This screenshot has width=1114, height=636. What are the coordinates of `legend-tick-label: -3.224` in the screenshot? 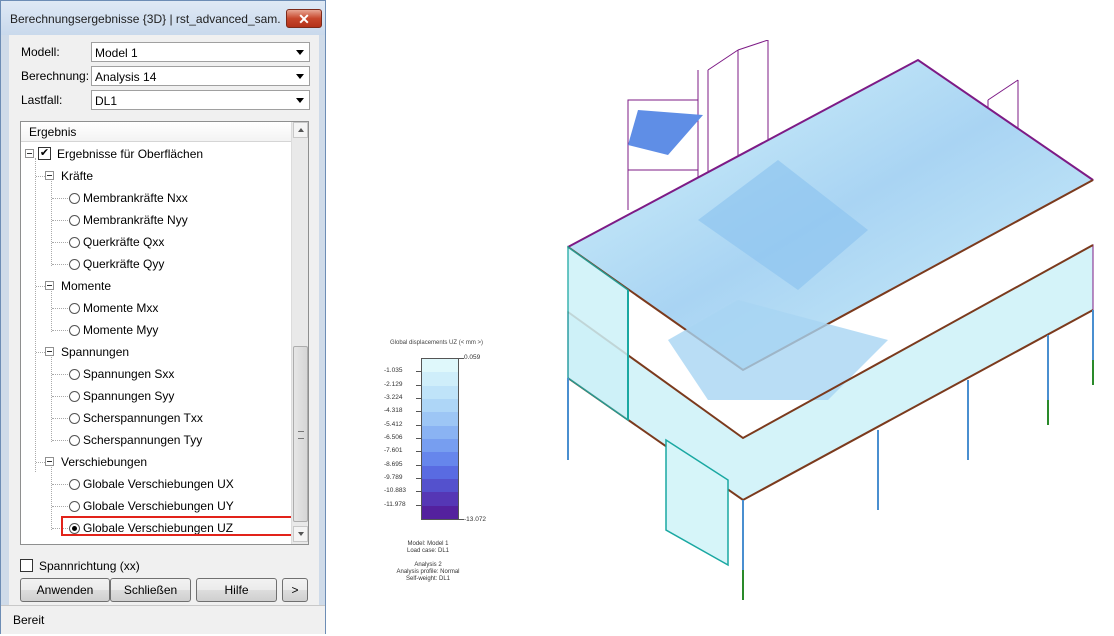 It's located at (393, 397).